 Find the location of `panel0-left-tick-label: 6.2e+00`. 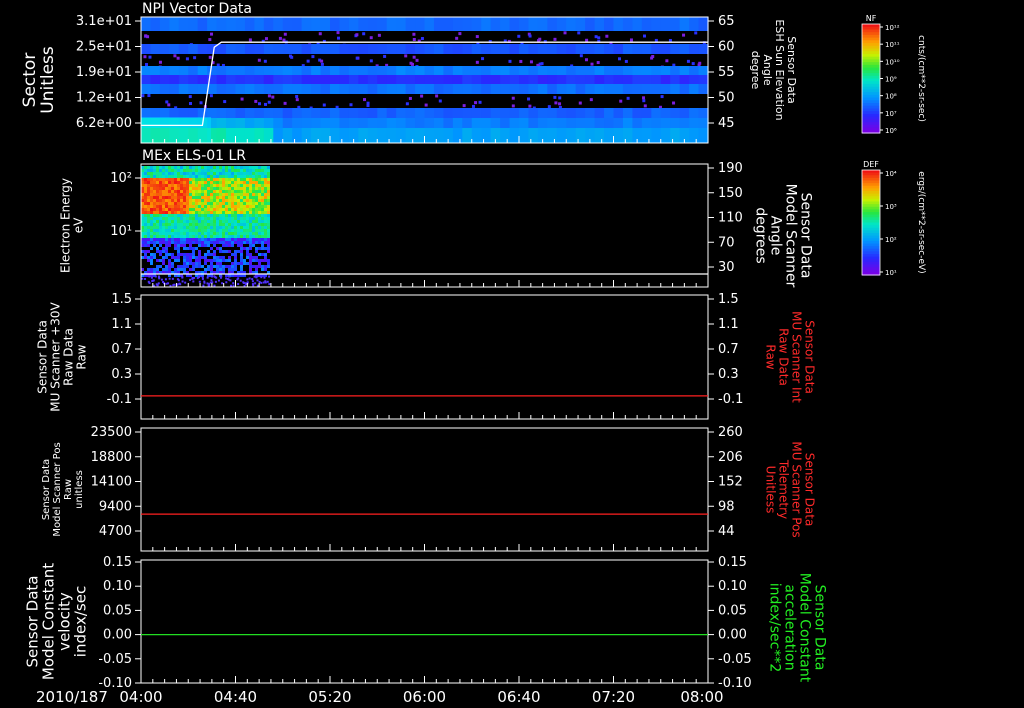

panel0-left-tick-label: 6.2e+00 is located at coordinates (104, 123).